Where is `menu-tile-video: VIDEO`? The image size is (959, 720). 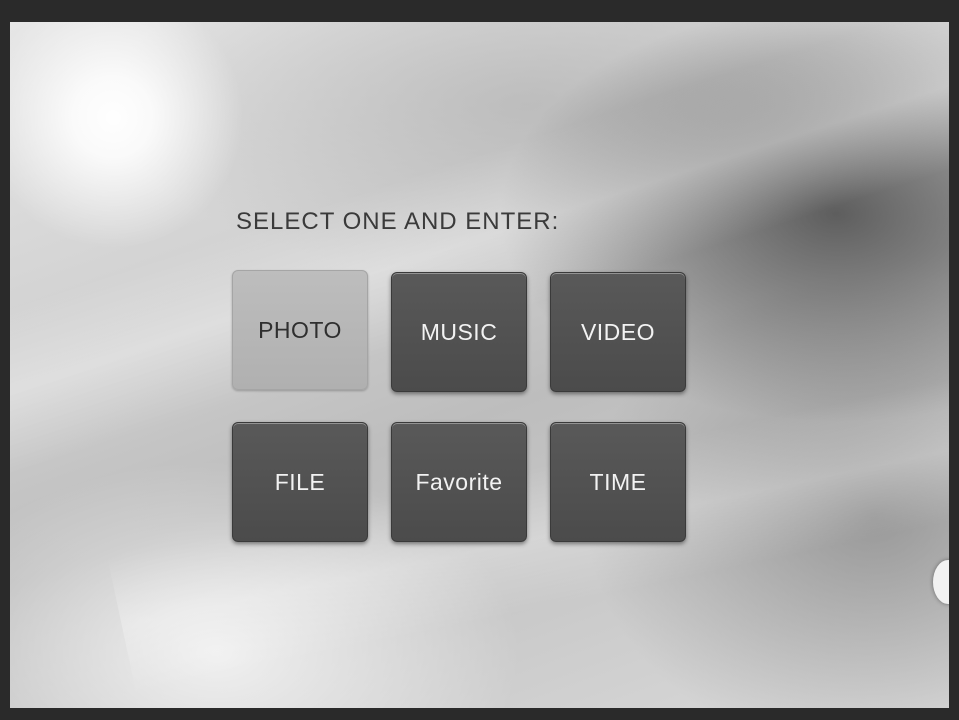
menu-tile-video: VIDEO is located at coordinates (618, 332).